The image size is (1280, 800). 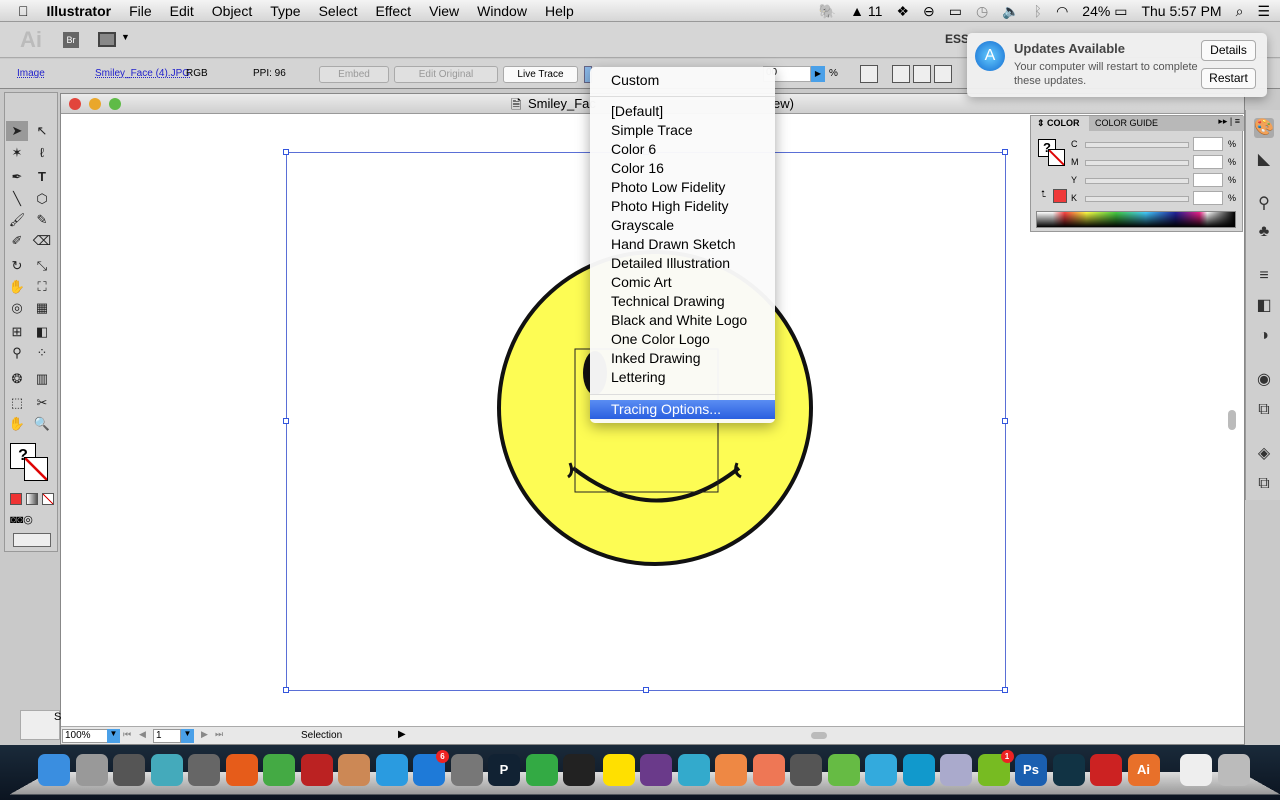 I want to click on paintbrush-icon: 🖌, so click(x=17, y=220).